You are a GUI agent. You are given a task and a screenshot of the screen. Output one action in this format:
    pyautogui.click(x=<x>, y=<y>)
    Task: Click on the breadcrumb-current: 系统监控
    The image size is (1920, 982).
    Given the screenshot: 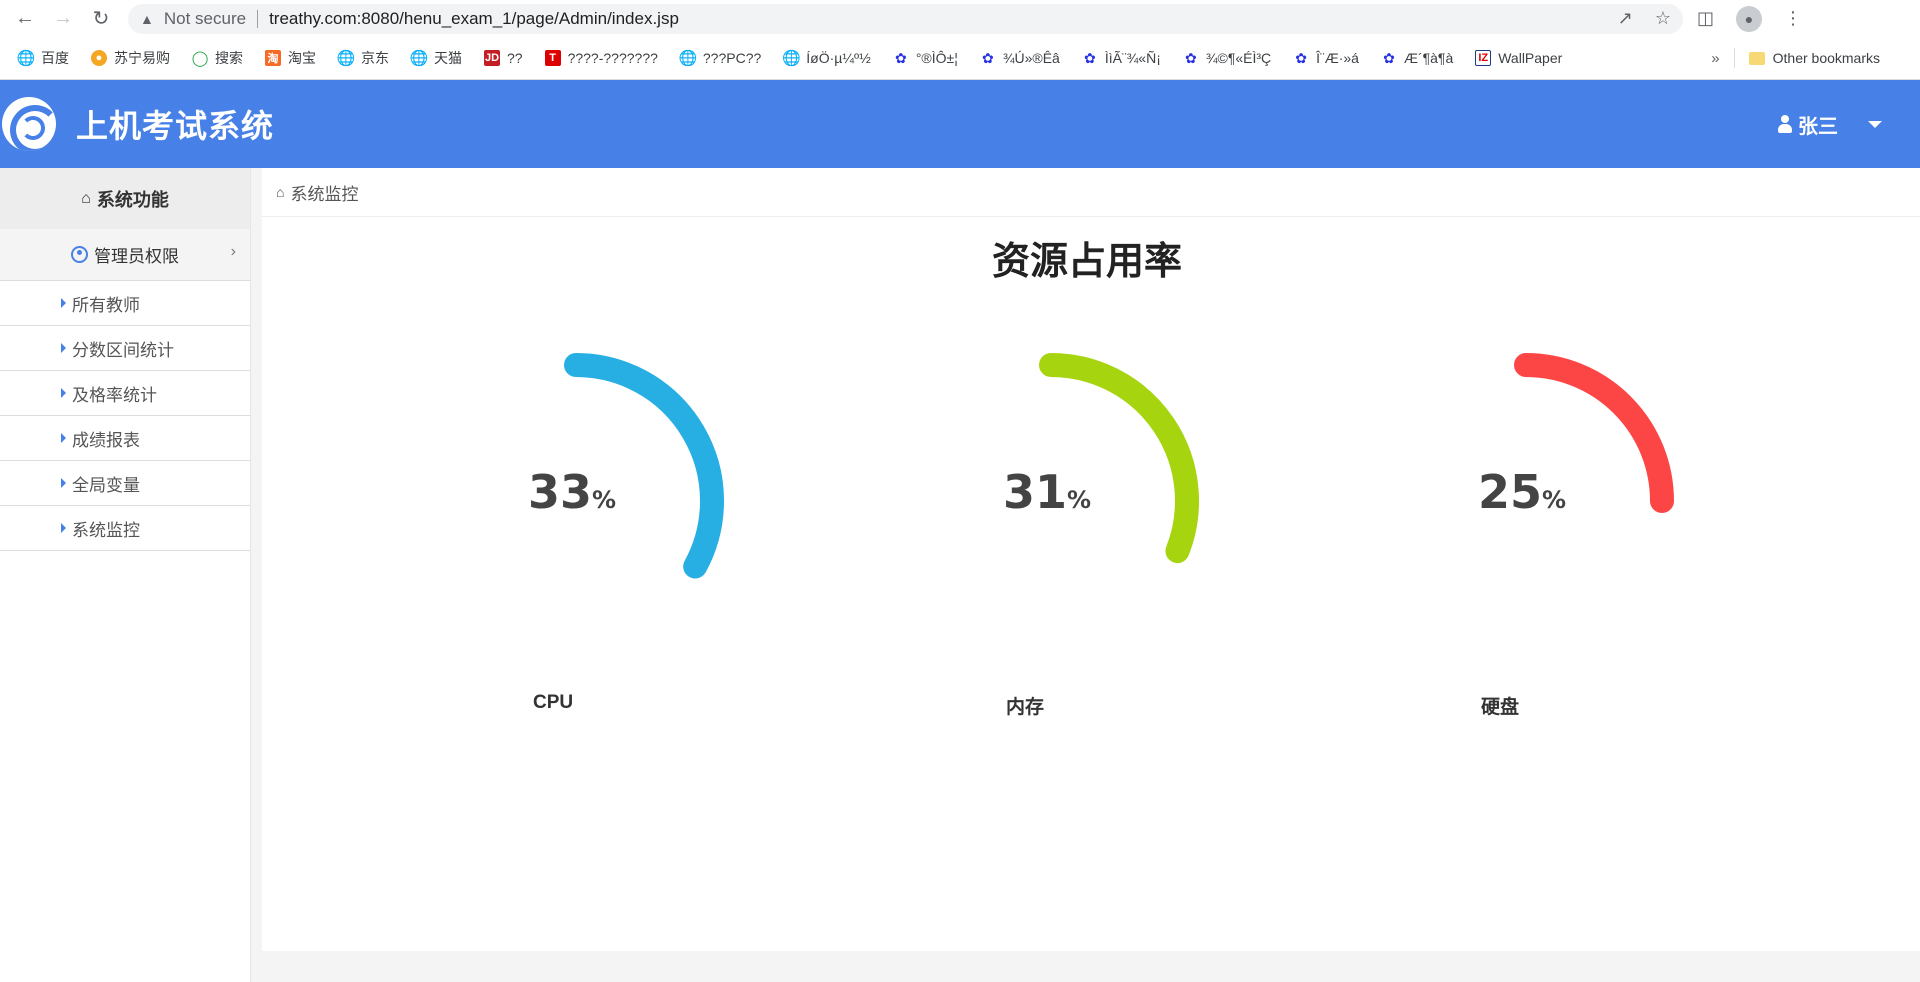 What is the action you would take?
    pyautogui.click(x=324, y=194)
    